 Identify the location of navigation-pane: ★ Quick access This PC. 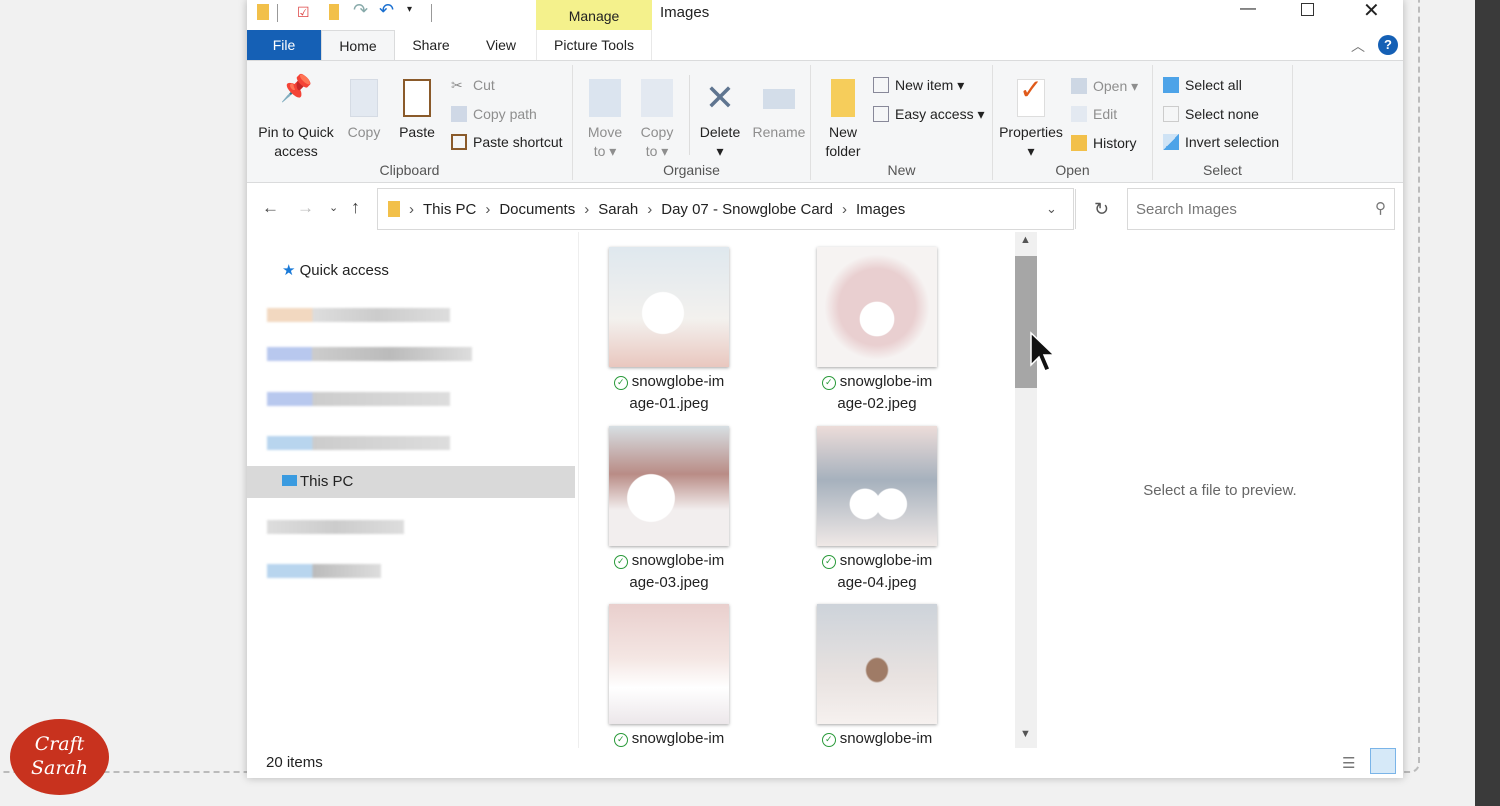
(412, 490).